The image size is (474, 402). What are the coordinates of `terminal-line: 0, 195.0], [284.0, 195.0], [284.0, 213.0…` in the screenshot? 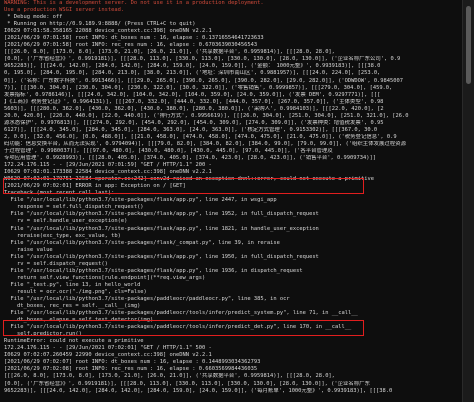 It's located at (192, 73).